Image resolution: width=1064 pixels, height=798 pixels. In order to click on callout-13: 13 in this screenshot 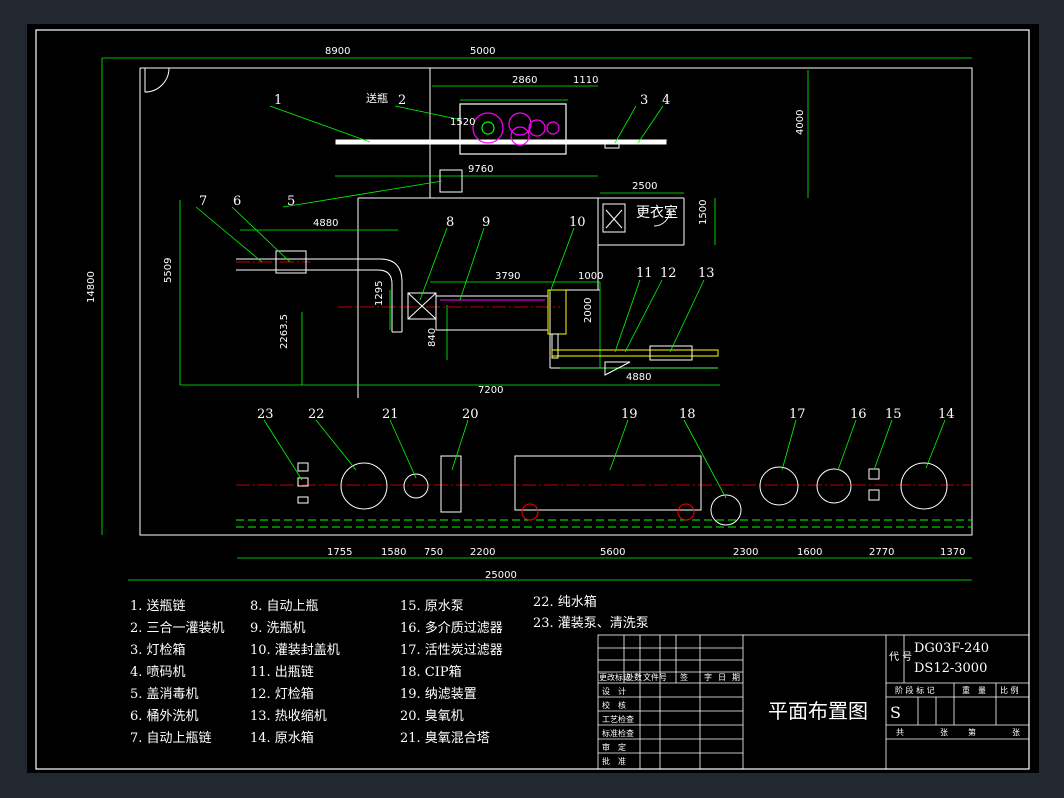, I will do `click(706, 273)`.